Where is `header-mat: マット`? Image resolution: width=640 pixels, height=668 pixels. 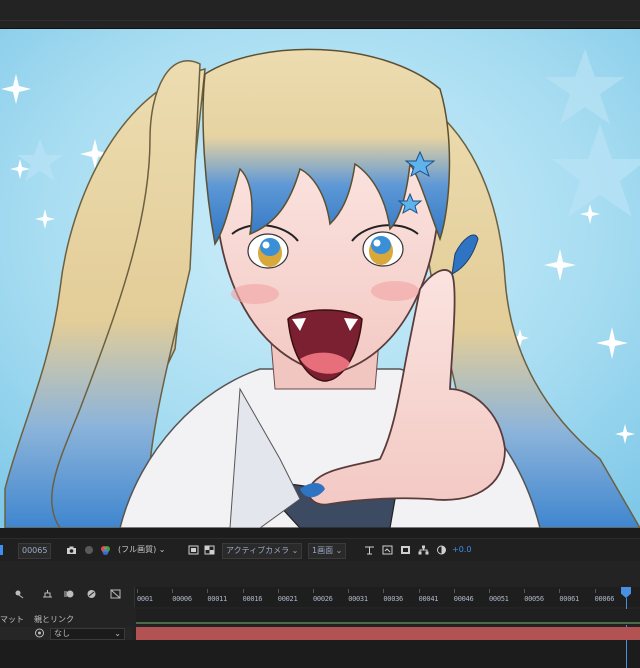
header-mat: マット is located at coordinates (12, 619).